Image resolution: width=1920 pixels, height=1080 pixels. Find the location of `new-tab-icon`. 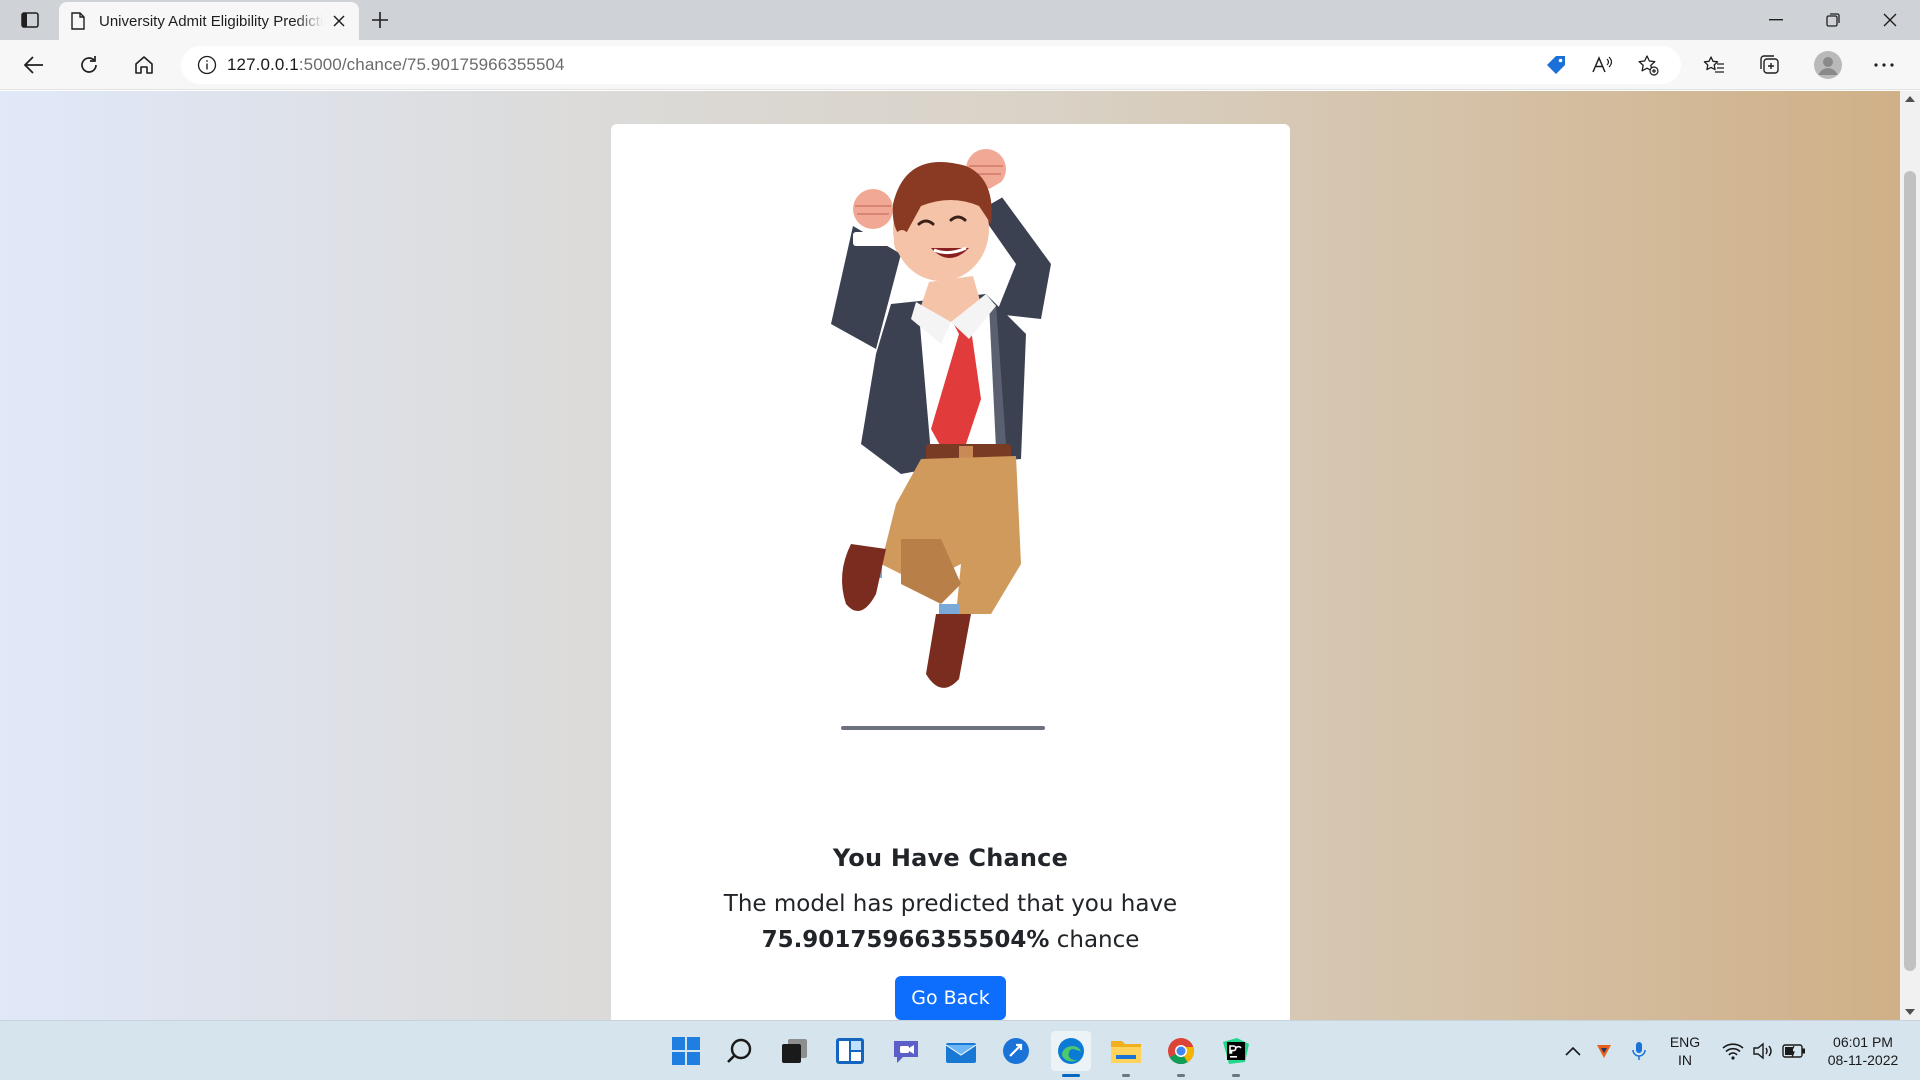

new-tab-icon is located at coordinates (380, 20).